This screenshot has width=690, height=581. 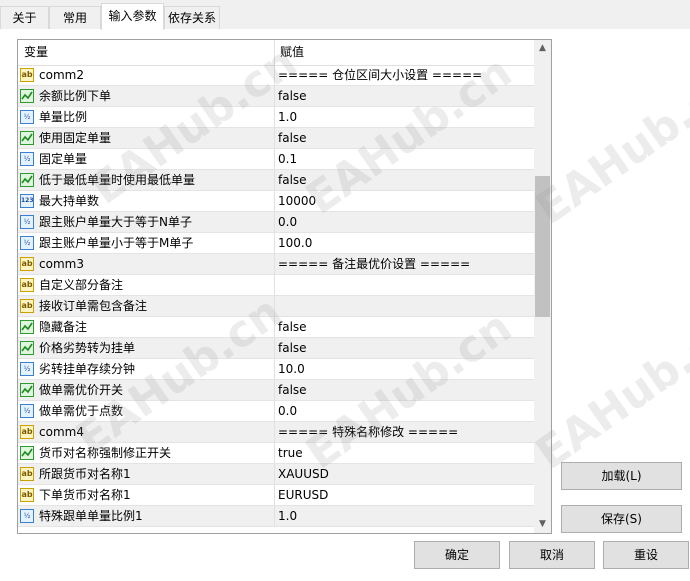 What do you see at coordinates (368, 432) in the screenshot?
I see `variable-value: ===== 特殊名称修改 =====` at bounding box center [368, 432].